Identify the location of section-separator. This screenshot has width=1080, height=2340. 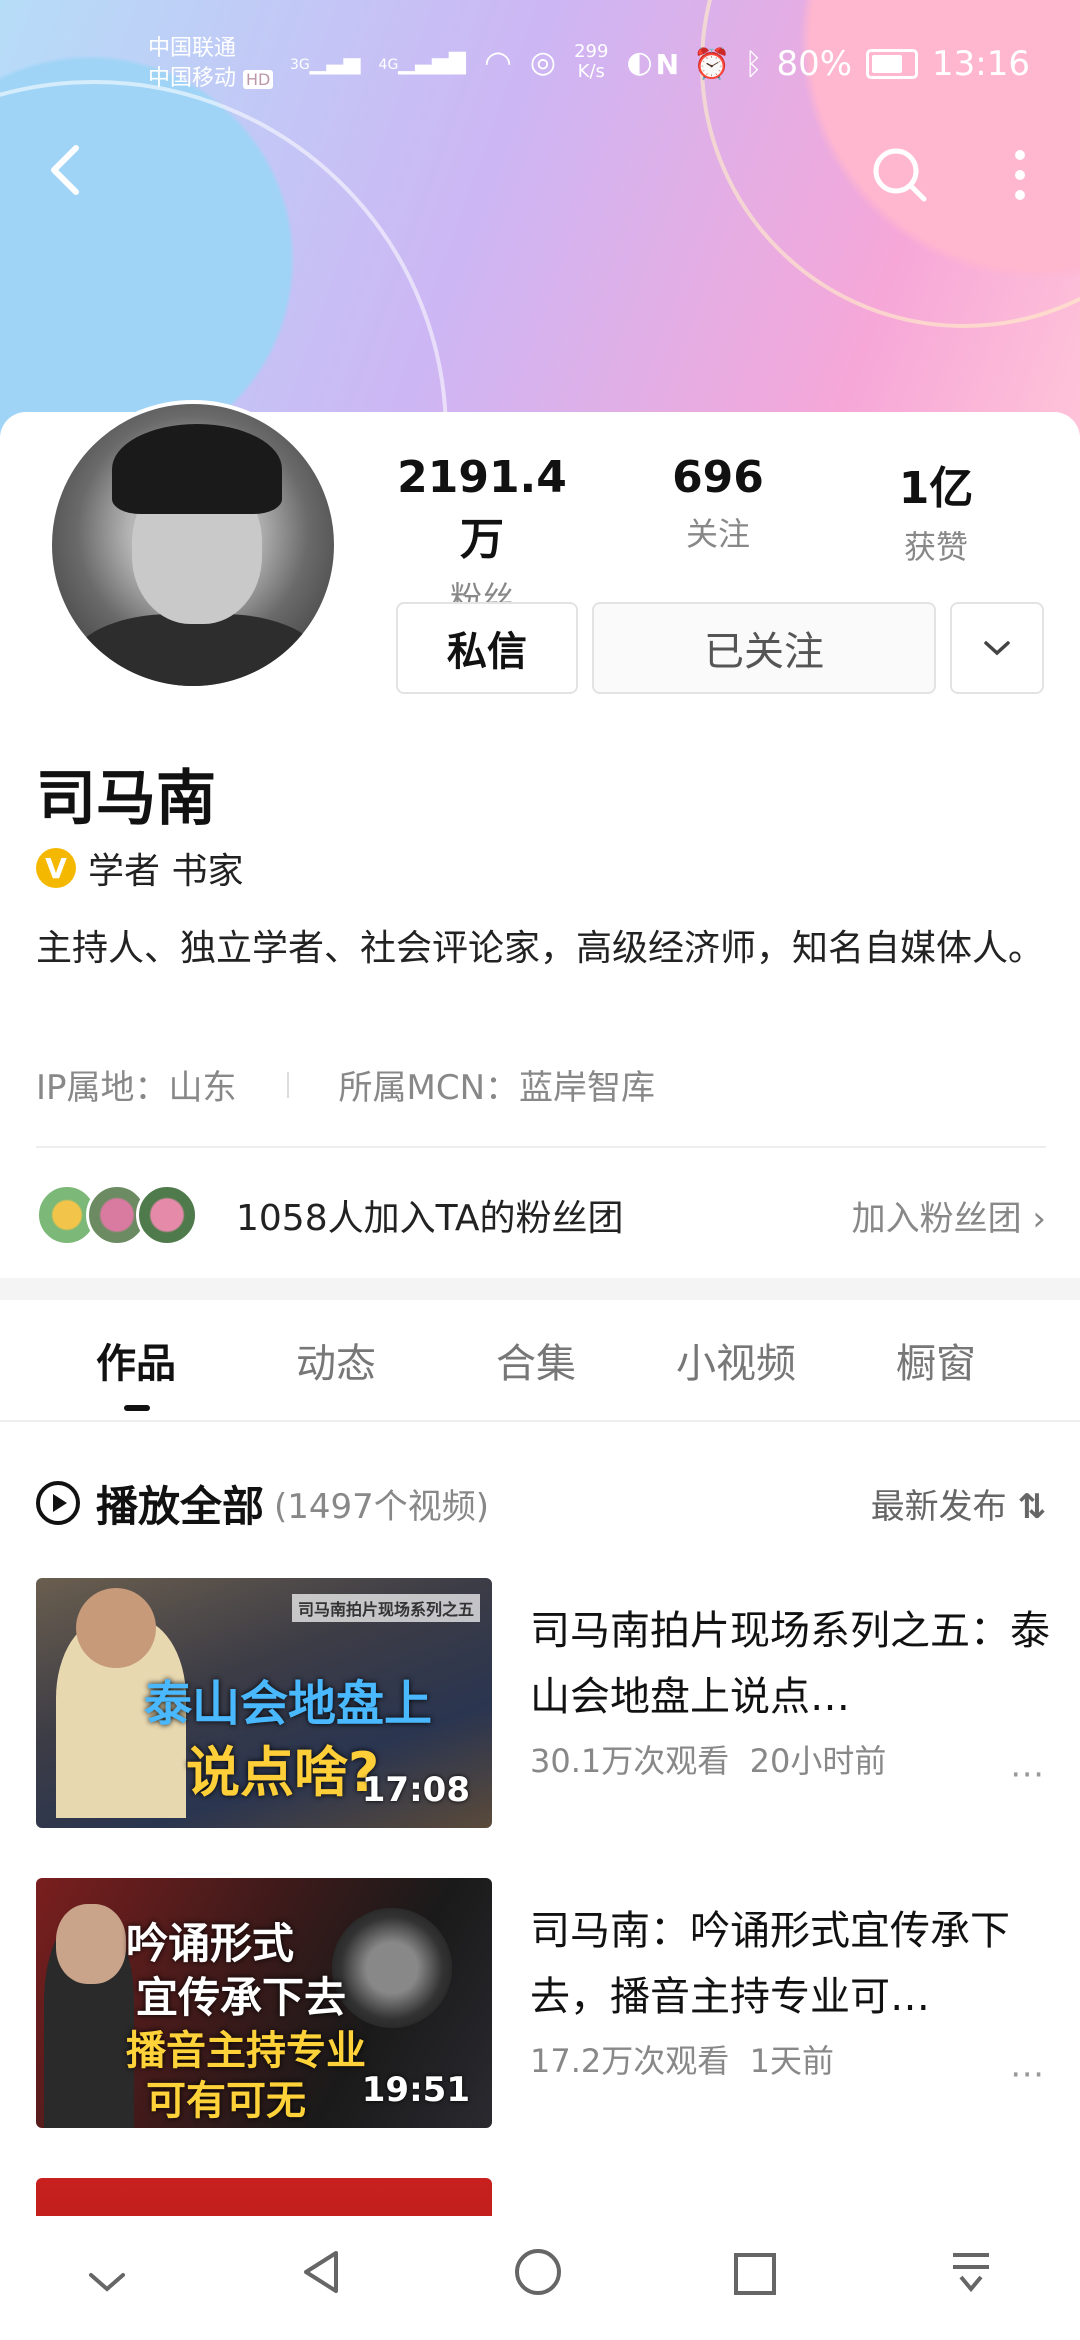
(540, 1289).